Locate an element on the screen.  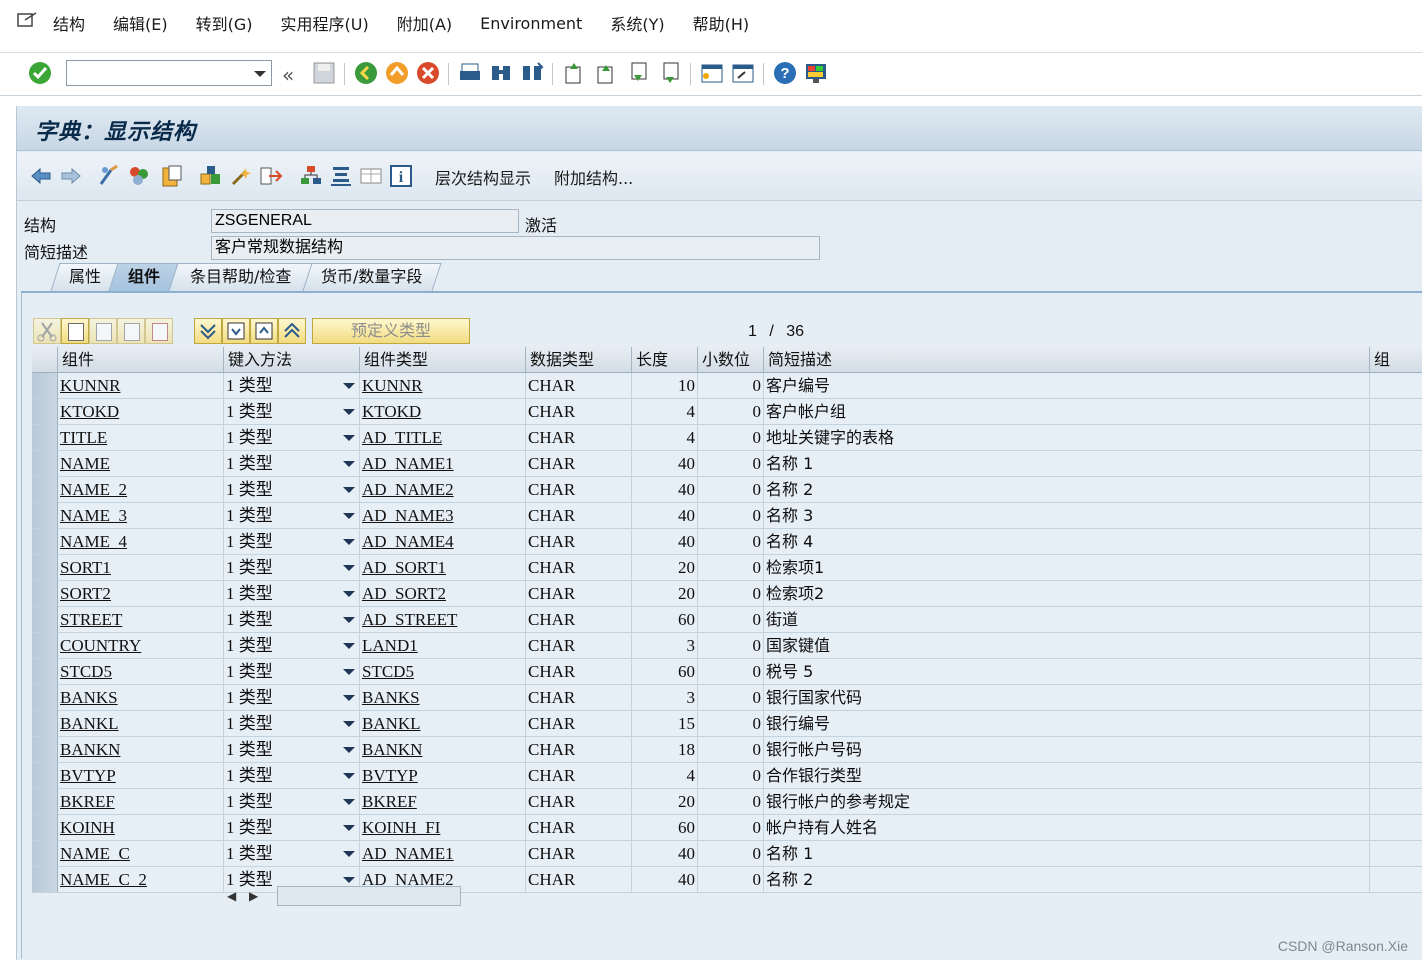
column-header: 简短描述 is located at coordinates (1067, 360).